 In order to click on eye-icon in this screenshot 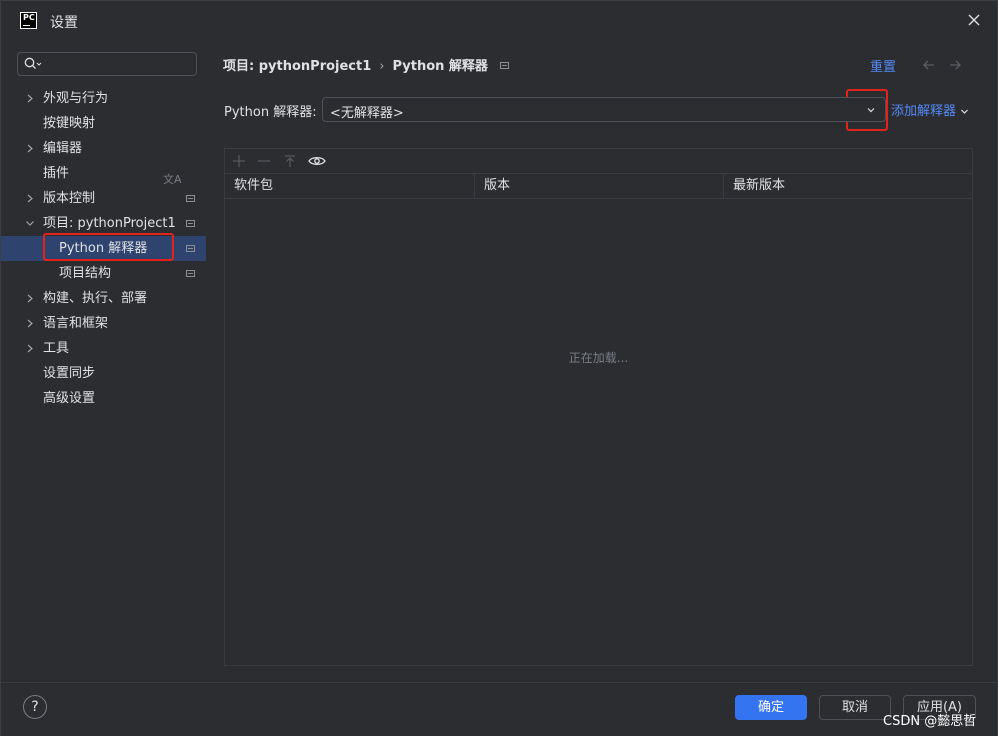, I will do `click(317, 161)`.